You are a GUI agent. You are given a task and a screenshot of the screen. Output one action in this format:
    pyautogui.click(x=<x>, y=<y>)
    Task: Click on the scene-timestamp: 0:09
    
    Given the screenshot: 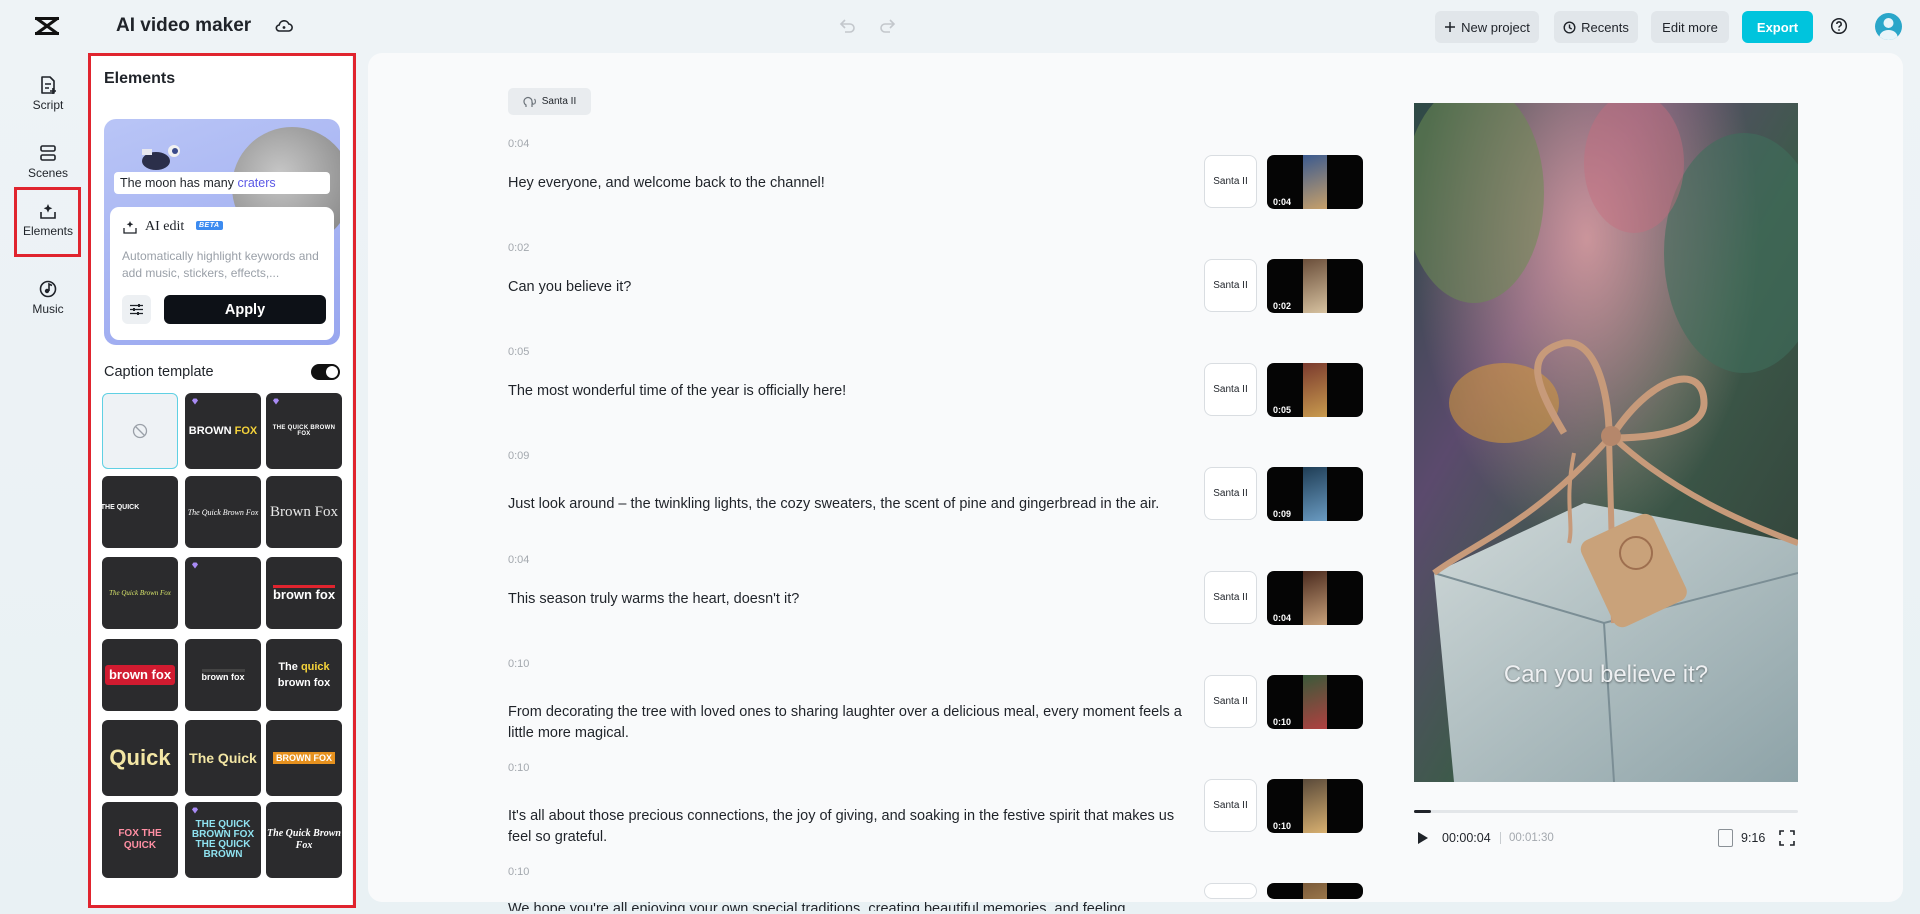 What is the action you would take?
    pyautogui.click(x=519, y=456)
    